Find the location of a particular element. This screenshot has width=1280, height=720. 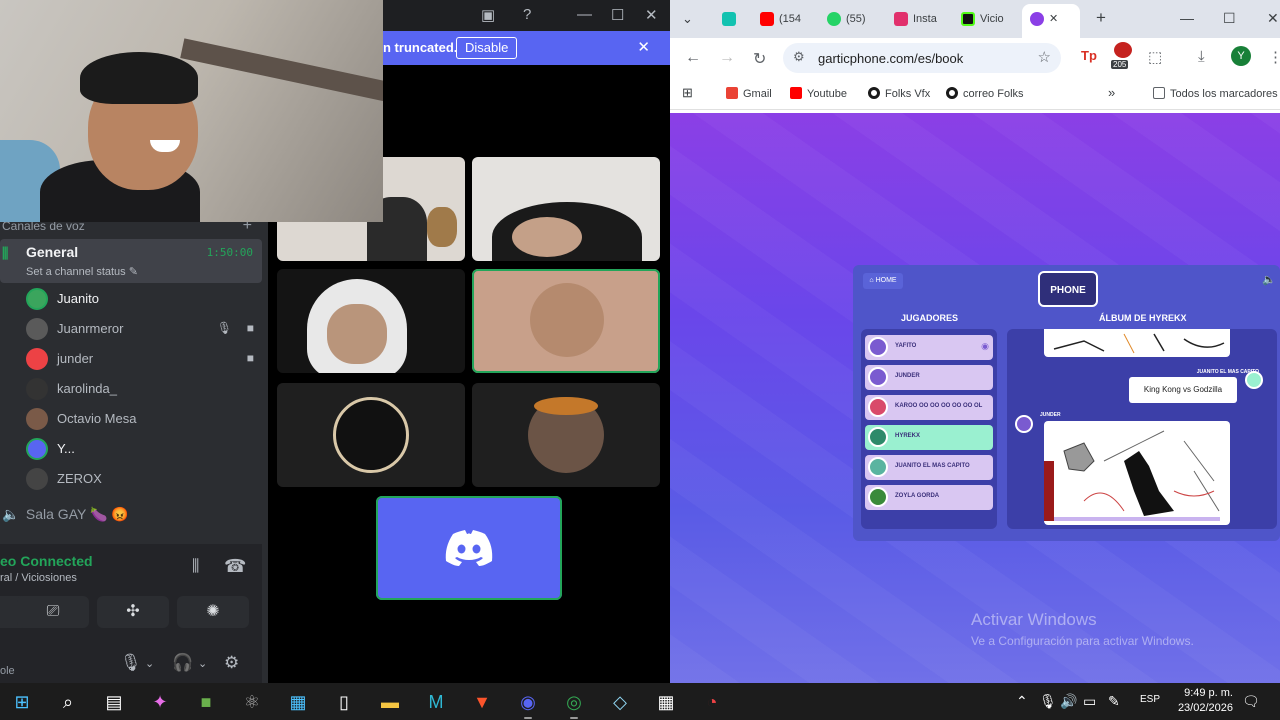

back-icon: ← is located at coordinates (693, 58).